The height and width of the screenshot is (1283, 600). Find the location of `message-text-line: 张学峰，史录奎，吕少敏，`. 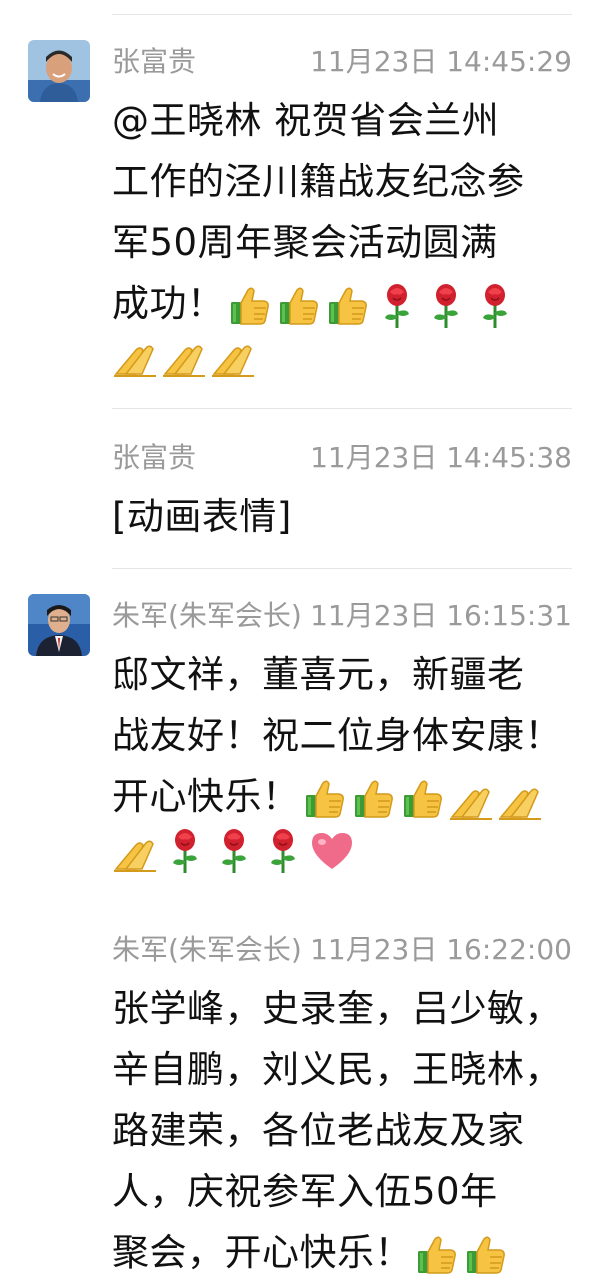

message-text-line: 张学峰，史录奎，吕少敏， is located at coordinates (337, 1008).